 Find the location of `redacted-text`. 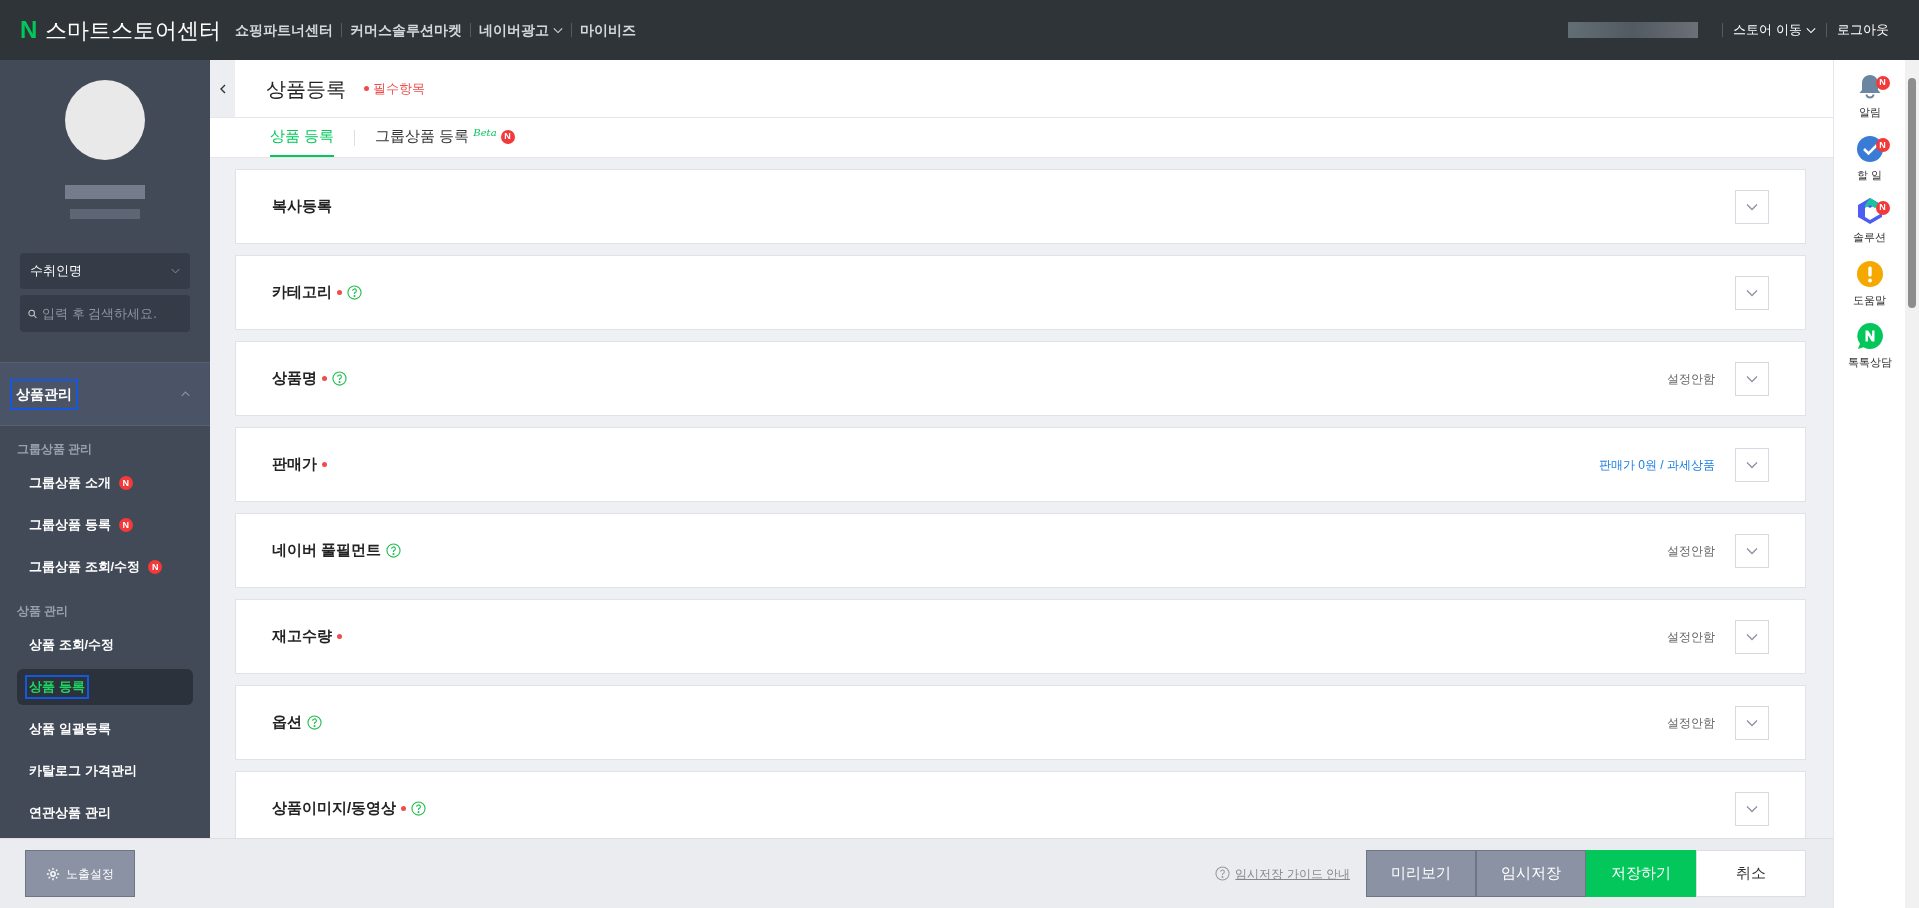

redacted-text is located at coordinates (105, 214).